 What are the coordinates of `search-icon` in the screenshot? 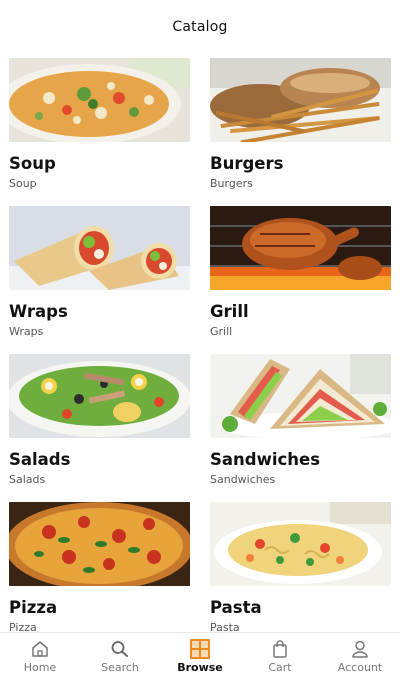 It's located at (120, 649).